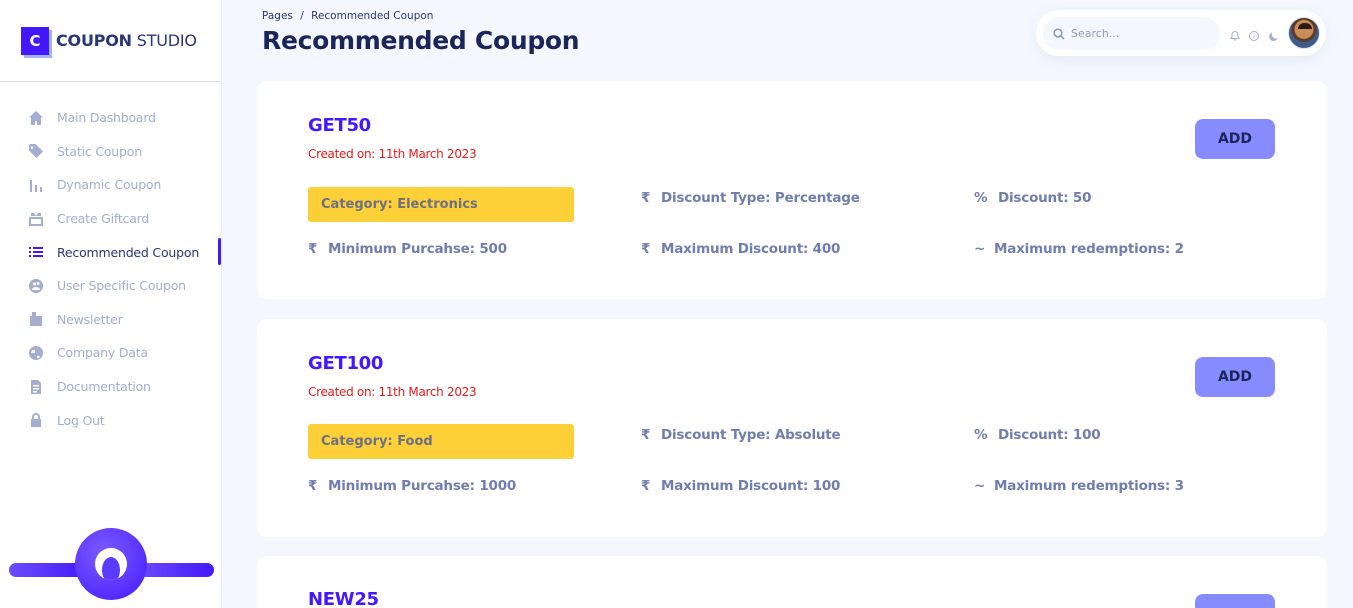  I want to click on max-discount-field: ₹ Maximum Discount: 100, so click(740, 486).